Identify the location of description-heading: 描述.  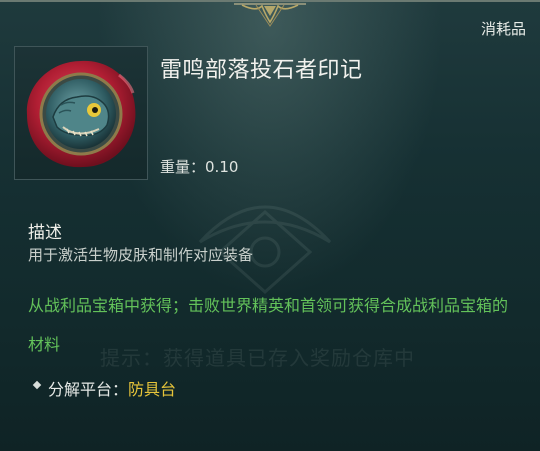
(45, 233).